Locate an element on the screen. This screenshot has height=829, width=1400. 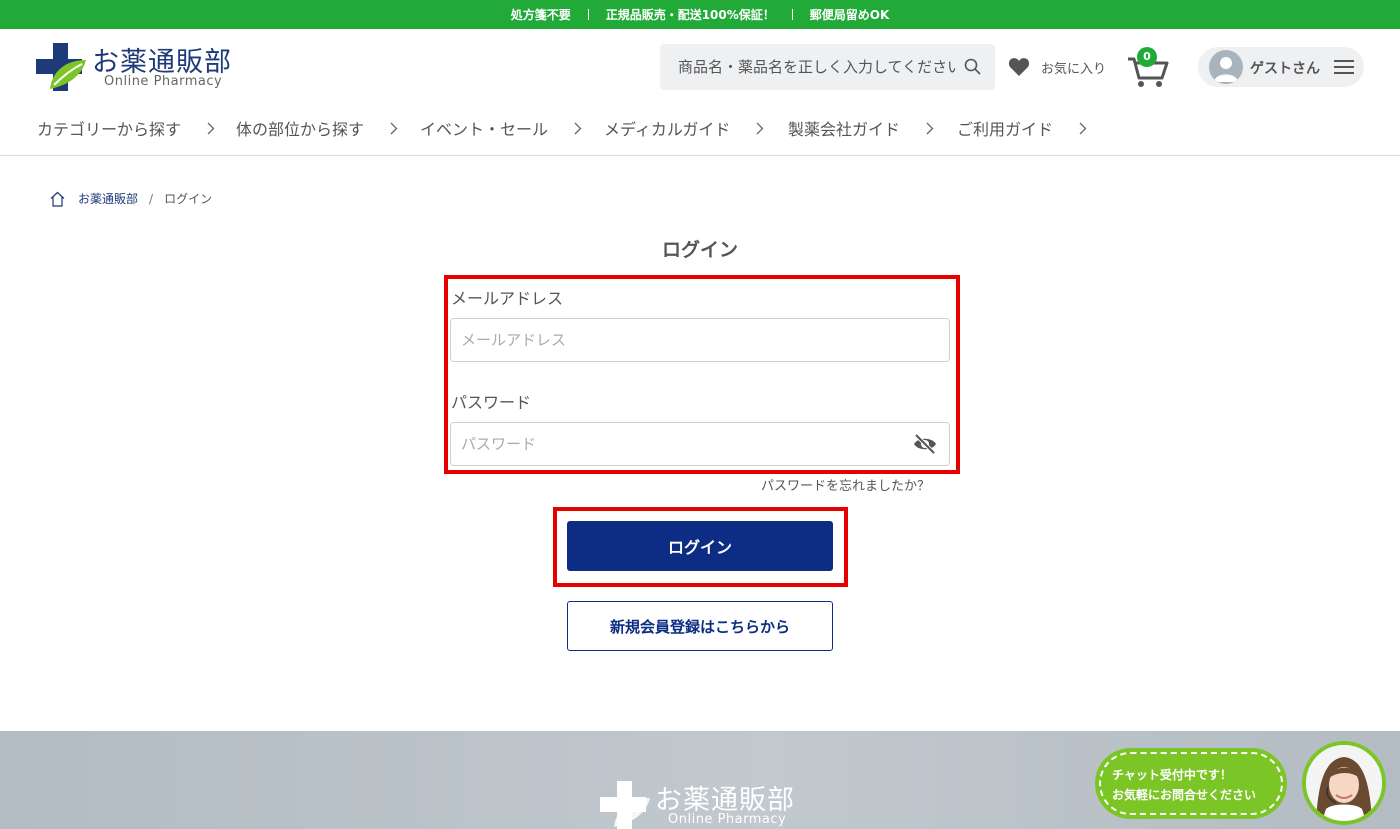
search-box is located at coordinates (827, 67).